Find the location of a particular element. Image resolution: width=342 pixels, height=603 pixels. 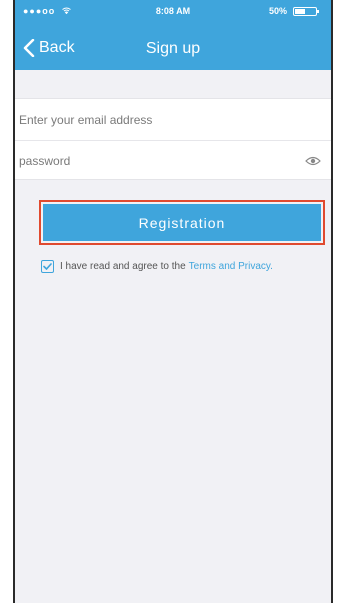

email-field is located at coordinates (173, 119).